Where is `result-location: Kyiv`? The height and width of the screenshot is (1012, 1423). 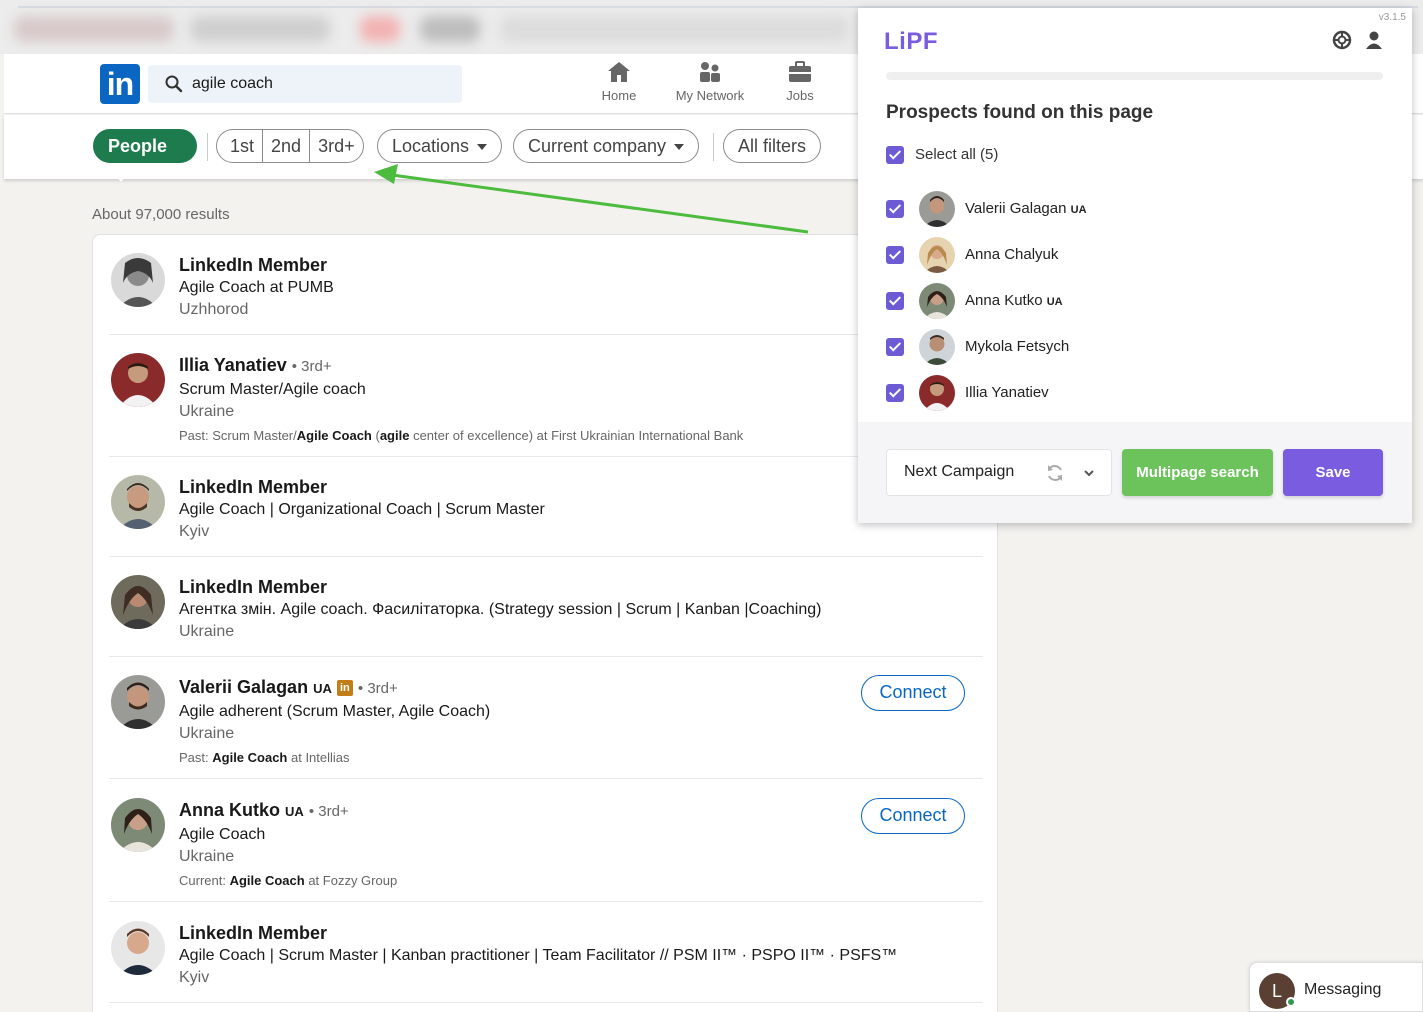 result-location: Kyiv is located at coordinates (194, 531).